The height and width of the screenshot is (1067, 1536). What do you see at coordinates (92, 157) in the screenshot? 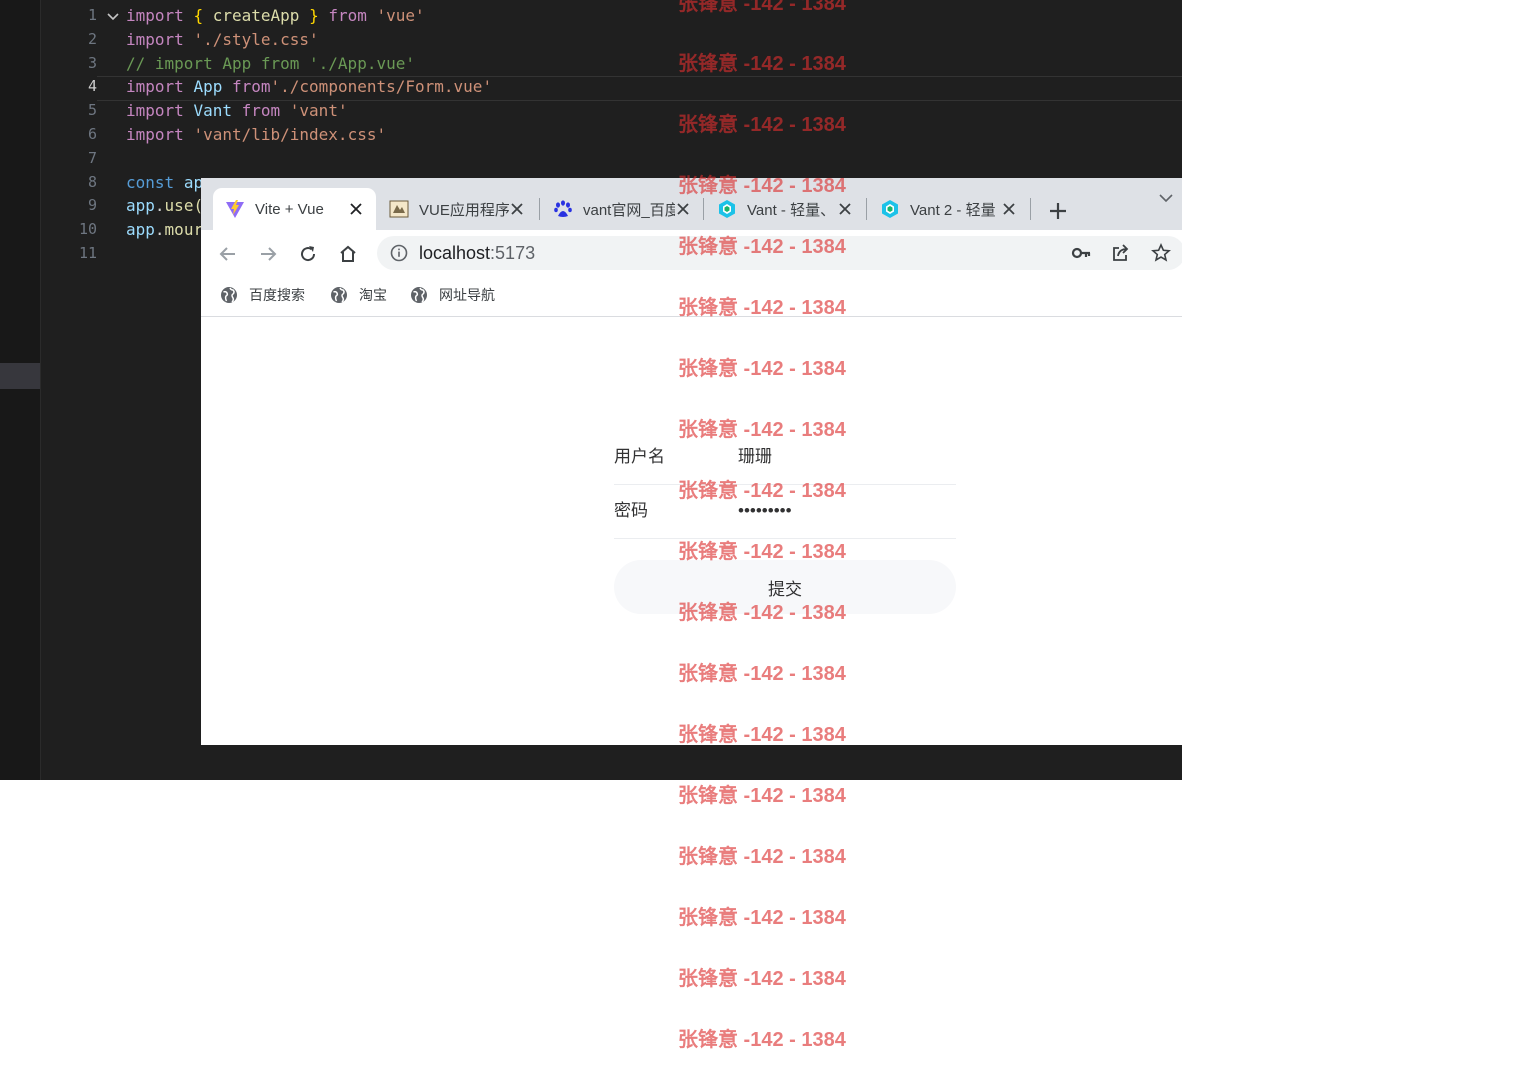
I see `line-number: 7` at bounding box center [92, 157].